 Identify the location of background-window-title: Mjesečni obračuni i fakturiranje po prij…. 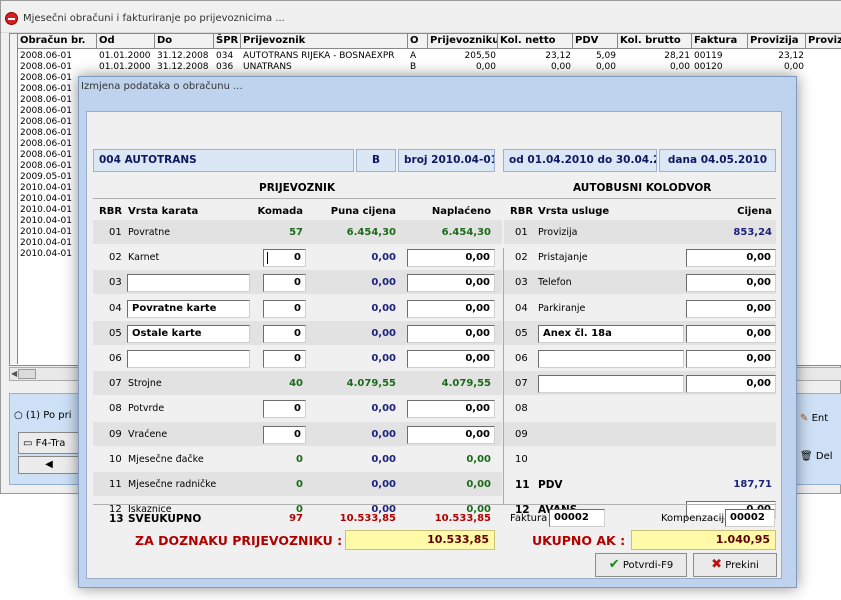
(154, 18).